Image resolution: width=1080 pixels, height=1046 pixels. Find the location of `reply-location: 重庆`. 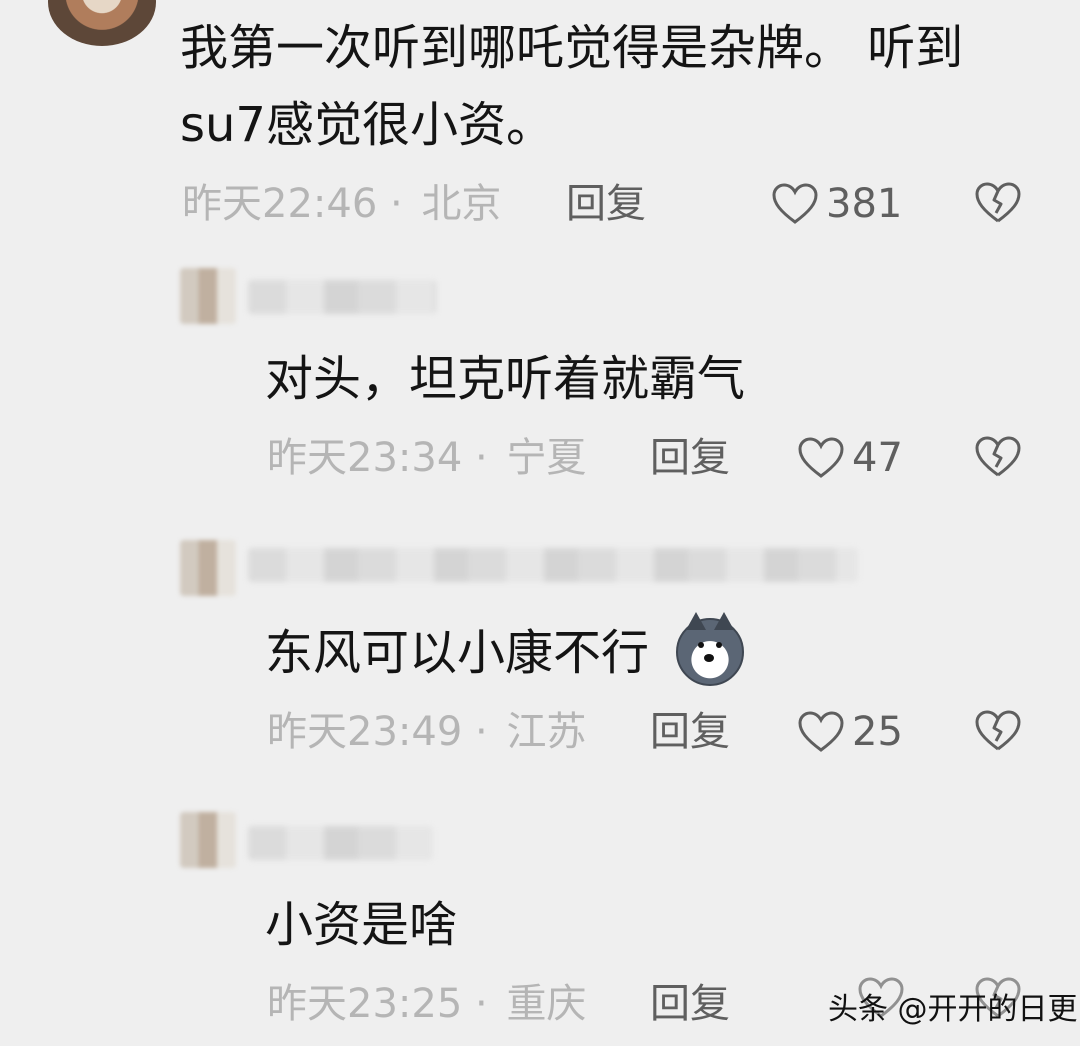

reply-location: 重庆 is located at coordinates (546, 1004).